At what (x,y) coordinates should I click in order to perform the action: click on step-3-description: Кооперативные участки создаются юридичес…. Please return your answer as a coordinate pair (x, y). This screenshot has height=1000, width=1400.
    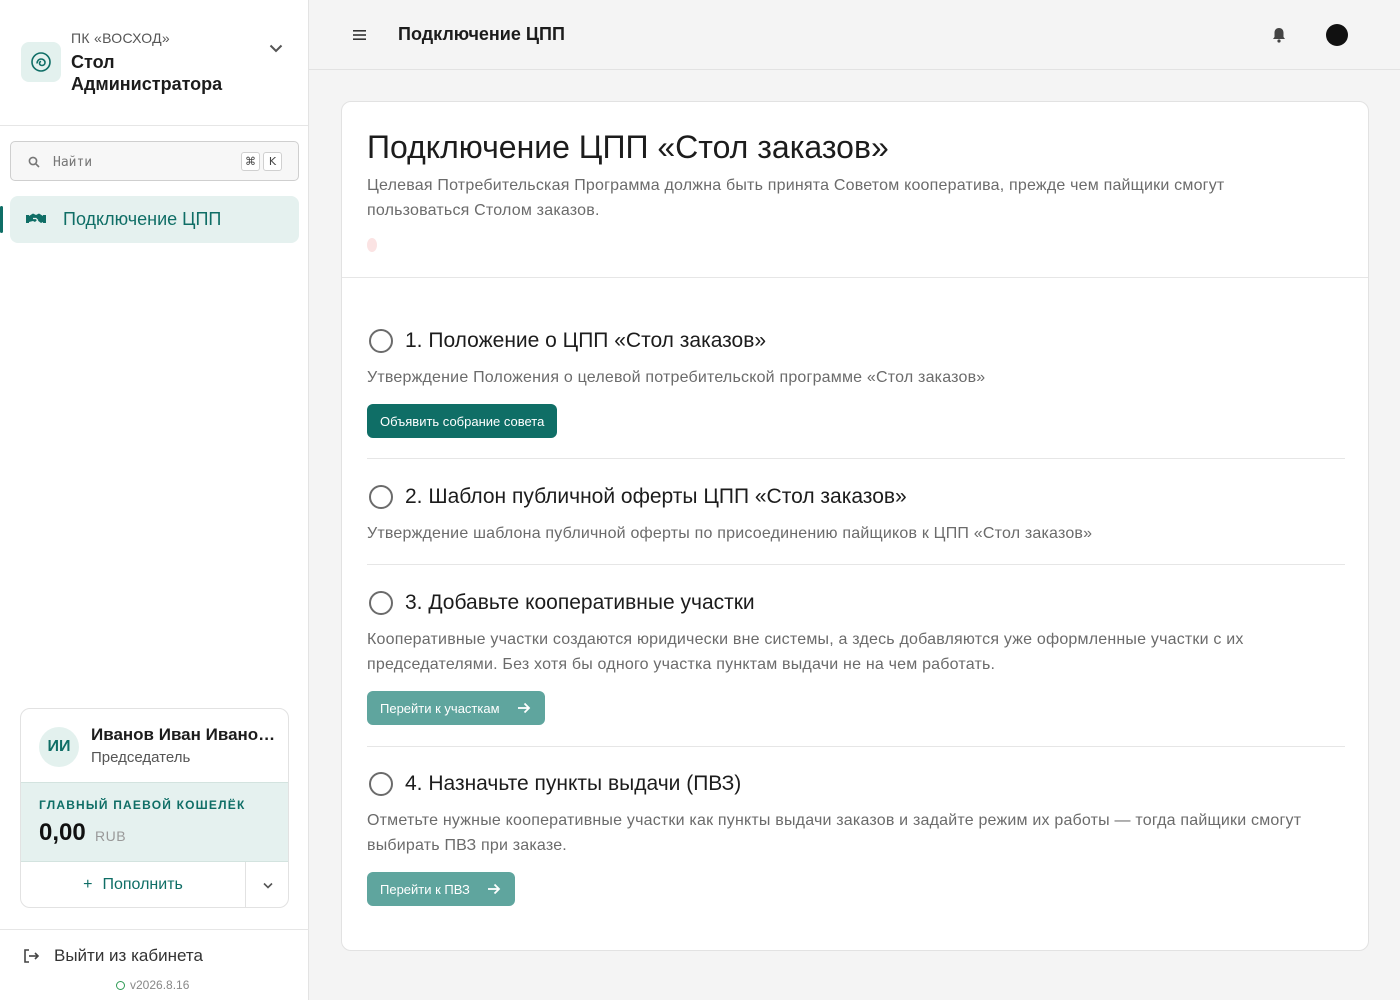
    Looking at the image, I should click on (805, 652).